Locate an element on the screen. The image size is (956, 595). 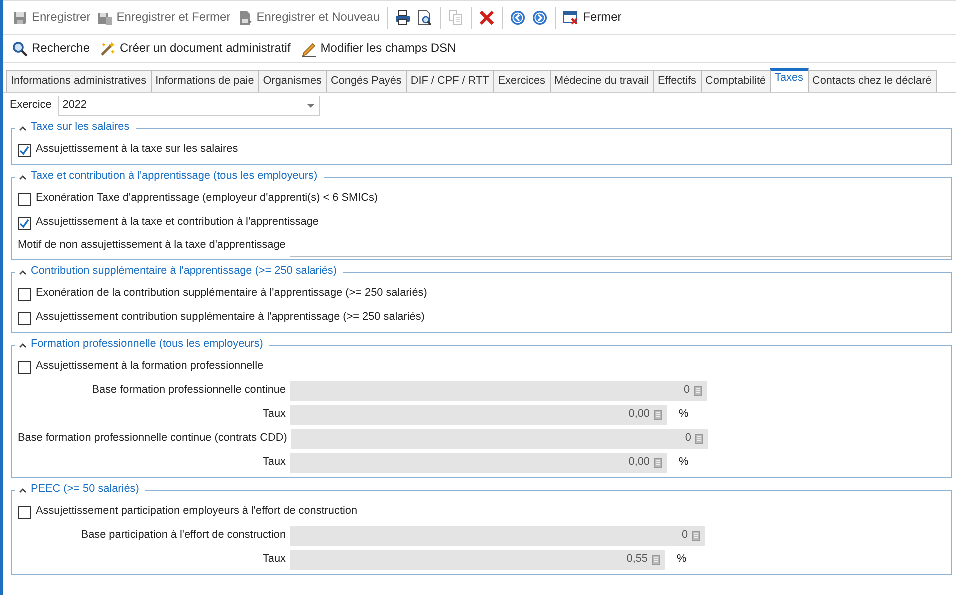
toolbar-button: Recherche is located at coordinates (51, 48).